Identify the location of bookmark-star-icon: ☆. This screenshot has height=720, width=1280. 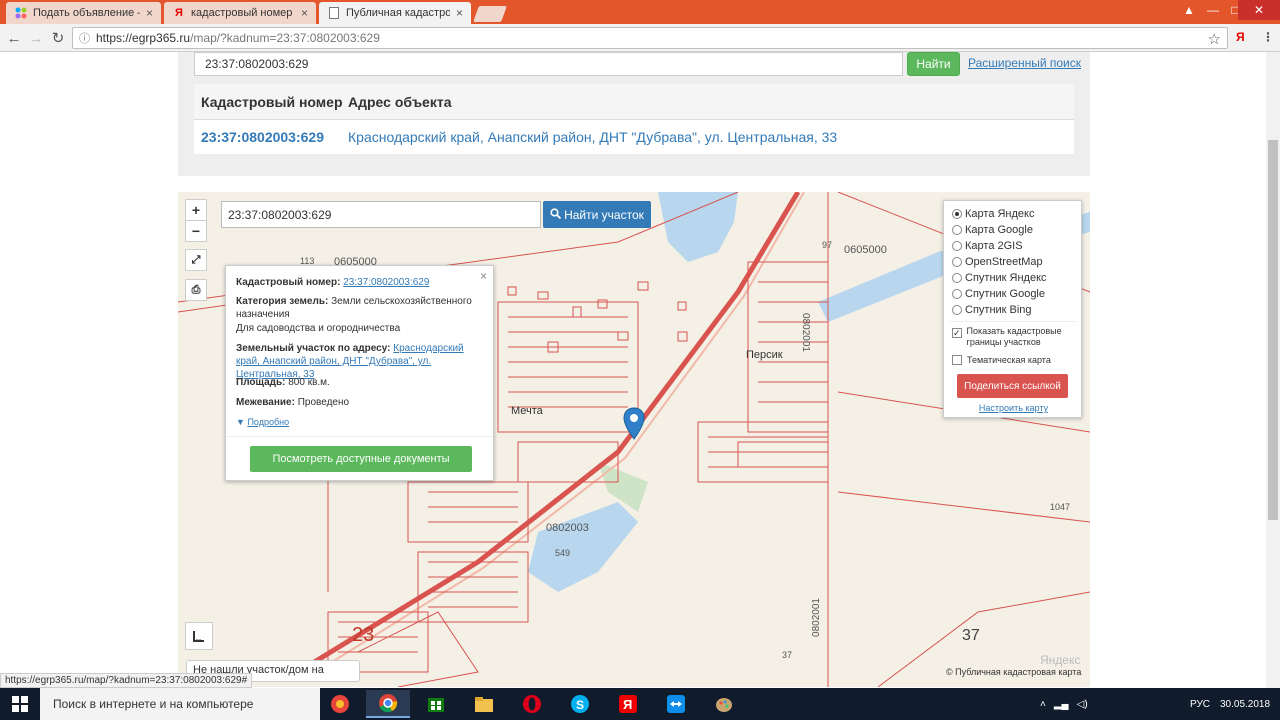
(1214, 39).